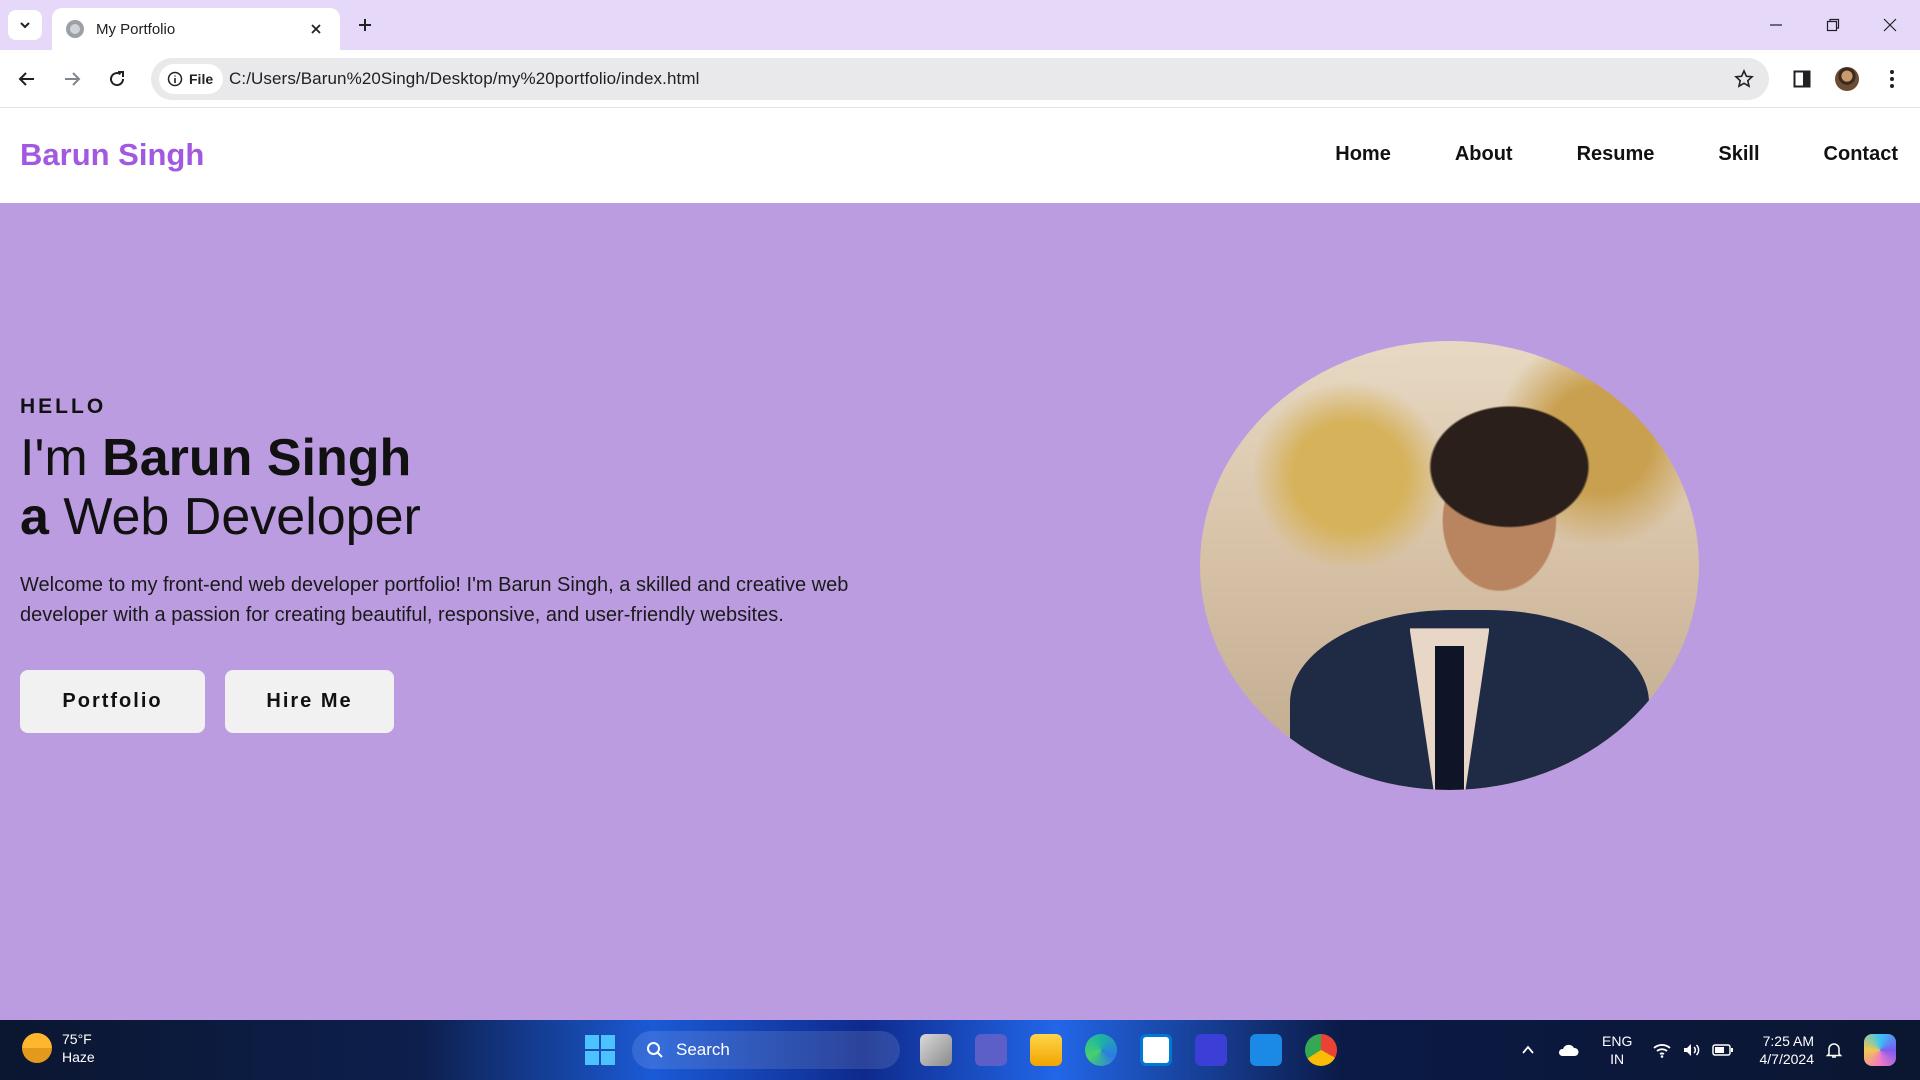  I want to click on close-window-button, so click(1890, 25).